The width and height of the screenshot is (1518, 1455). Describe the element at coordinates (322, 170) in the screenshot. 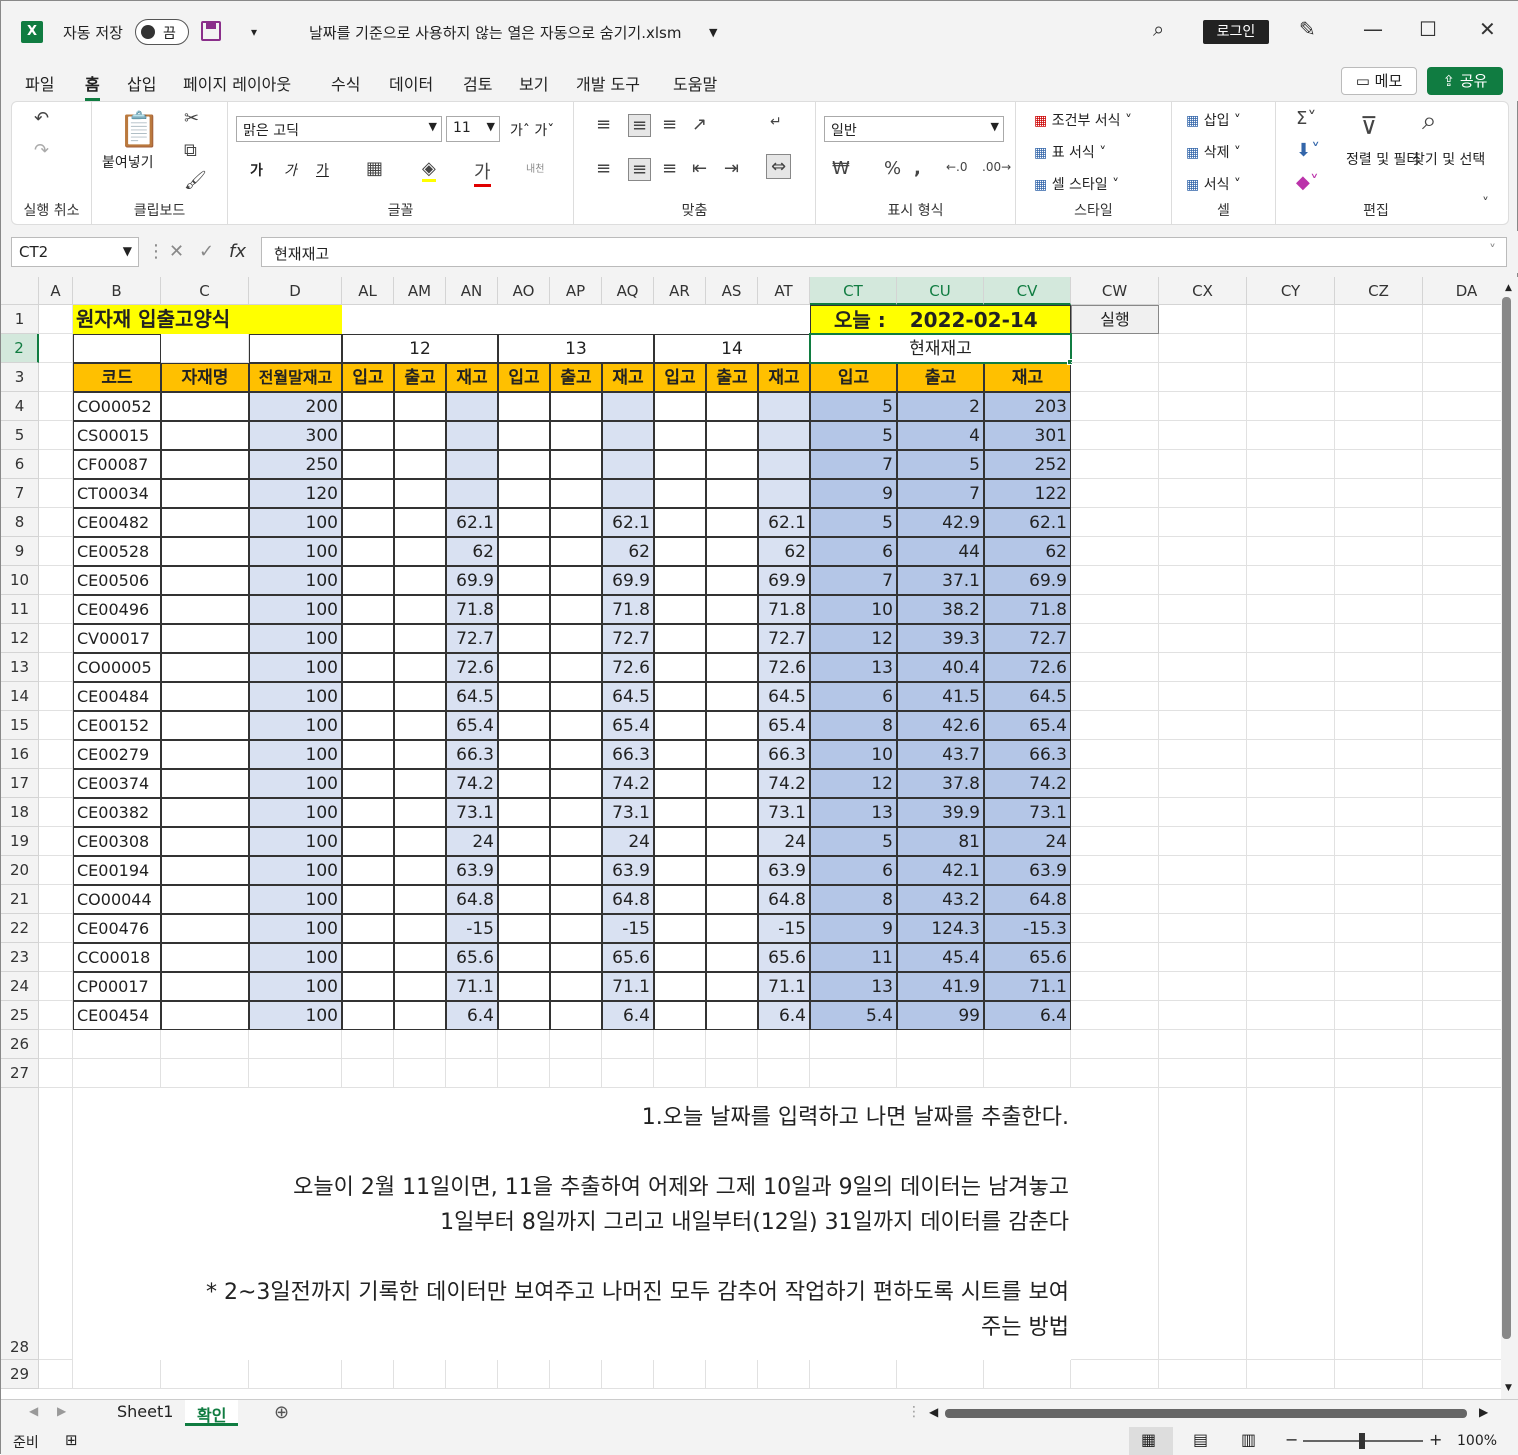

I see `underline-button: 가` at that location.